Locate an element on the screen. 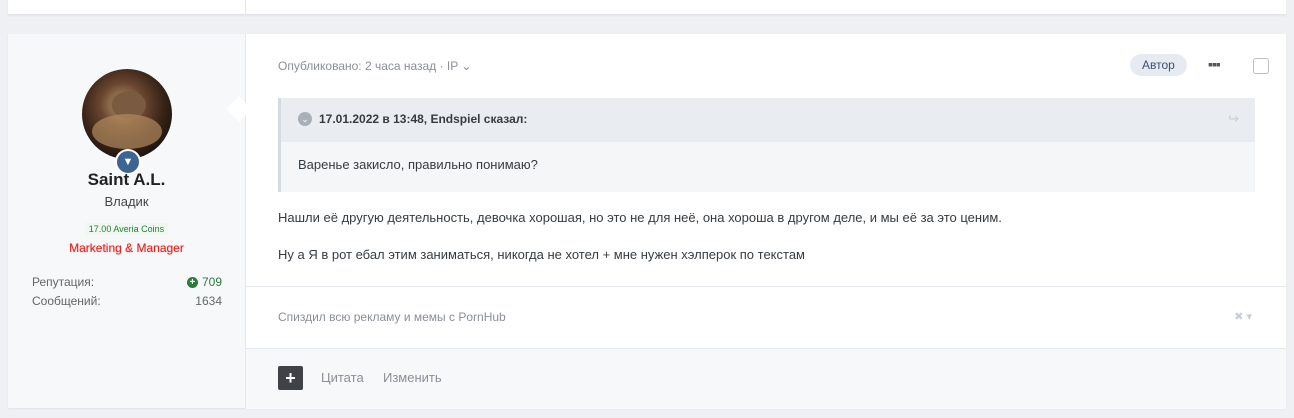 The image size is (1294, 418). previous-post-divider is located at coordinates (245, 7).